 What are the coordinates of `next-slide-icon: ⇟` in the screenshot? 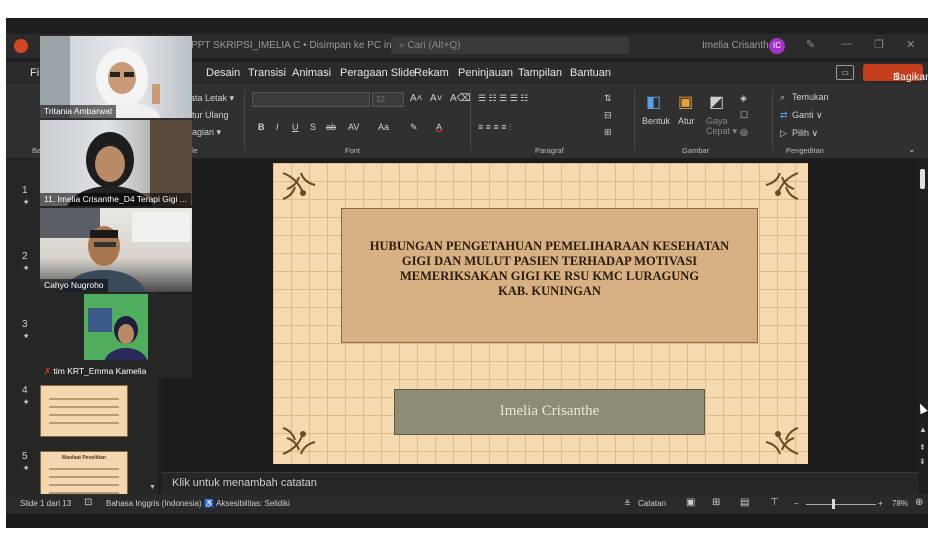 It's located at (922, 461).